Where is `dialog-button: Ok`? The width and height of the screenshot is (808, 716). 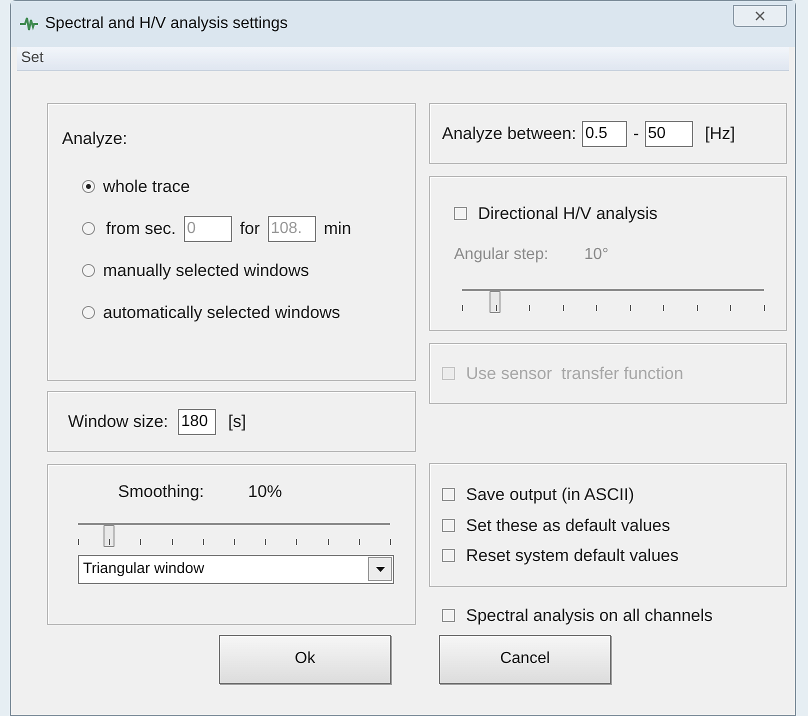 dialog-button: Ok is located at coordinates (305, 659).